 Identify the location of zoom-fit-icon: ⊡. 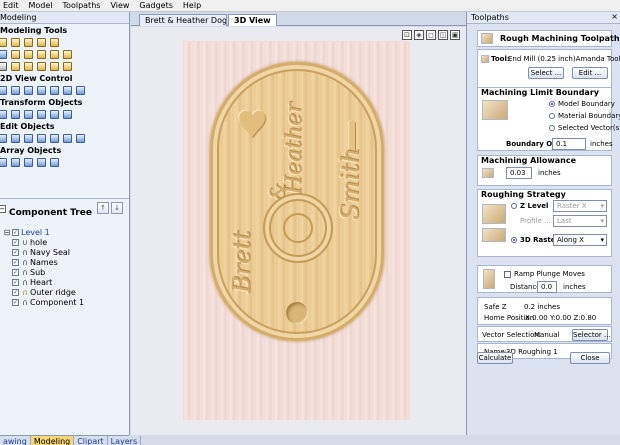
(407, 35).